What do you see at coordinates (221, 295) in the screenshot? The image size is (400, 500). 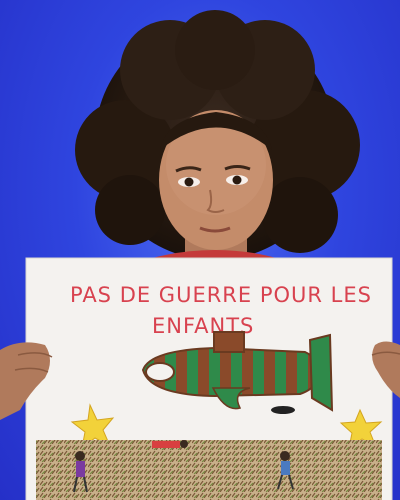 I see `sign-text-line1: PAS DE GUERRE POUR LES` at bounding box center [221, 295].